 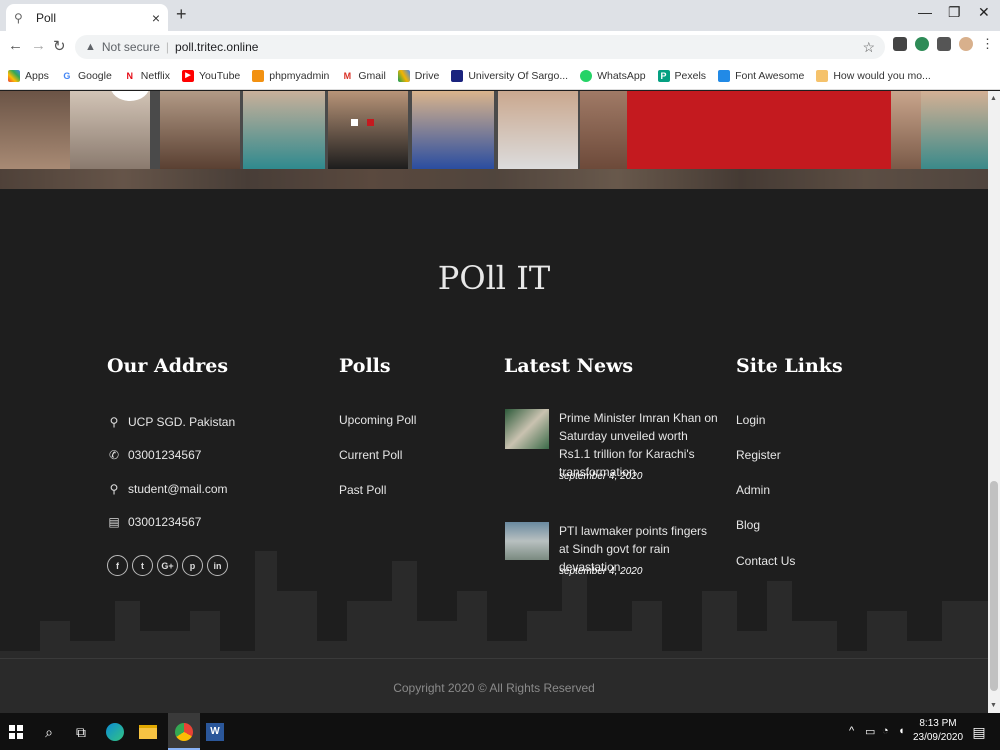 I want to click on eyedropper-extension-icon, so click(x=900, y=44).